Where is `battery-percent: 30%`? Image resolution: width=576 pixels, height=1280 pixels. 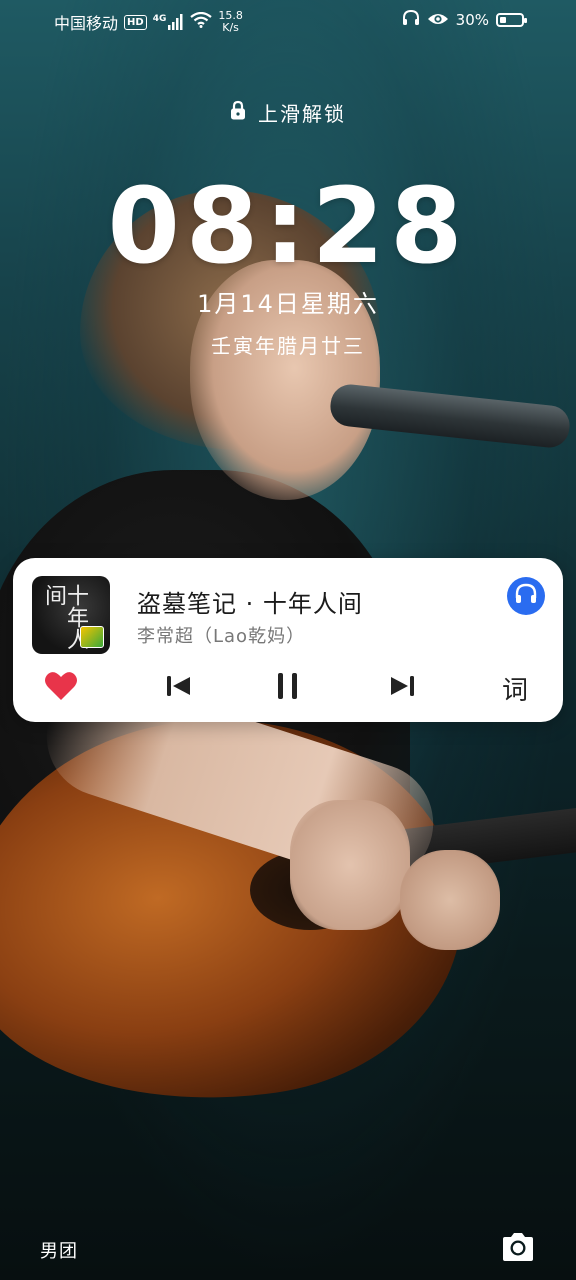 battery-percent: 30% is located at coordinates (472, 20).